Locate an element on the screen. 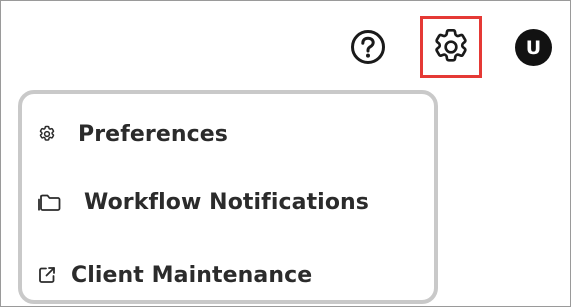 Image resolution: width=571 pixels, height=307 pixels. menu-item-label: Preferences is located at coordinates (153, 134).